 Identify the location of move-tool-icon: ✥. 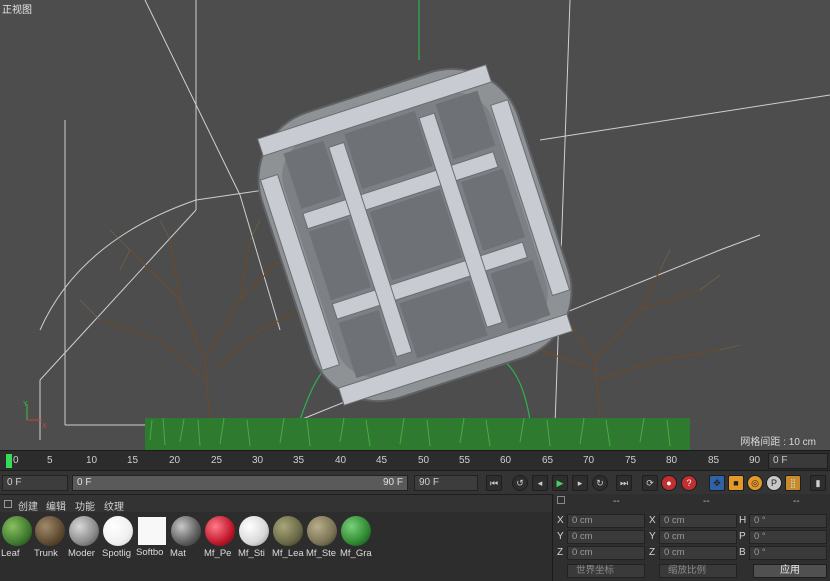
(717, 483).